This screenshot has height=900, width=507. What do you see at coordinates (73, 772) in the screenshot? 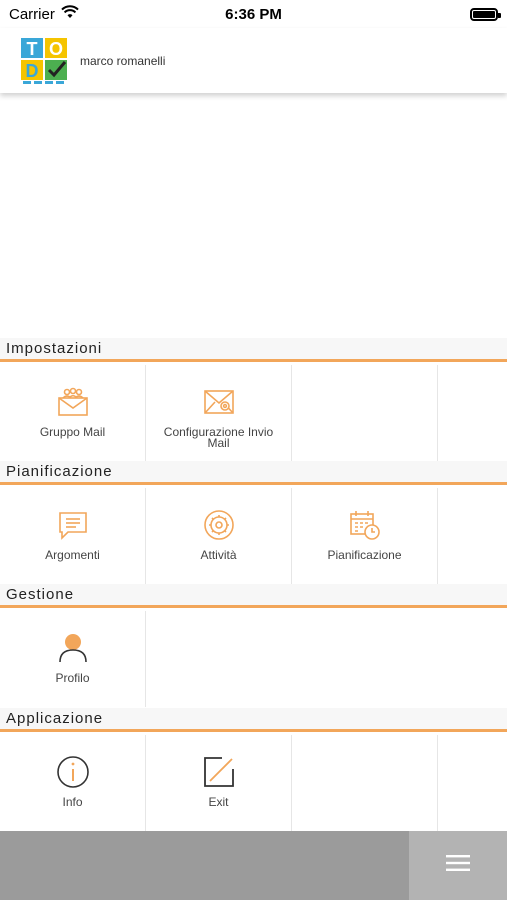
I see `info-icon` at bounding box center [73, 772].